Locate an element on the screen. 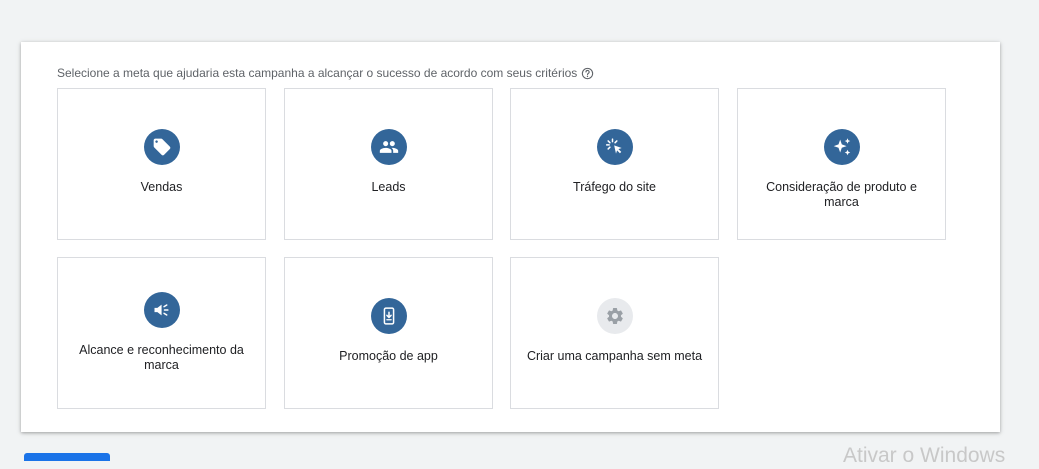  goal-tile-trafego: Tráfego do site is located at coordinates (614, 164).